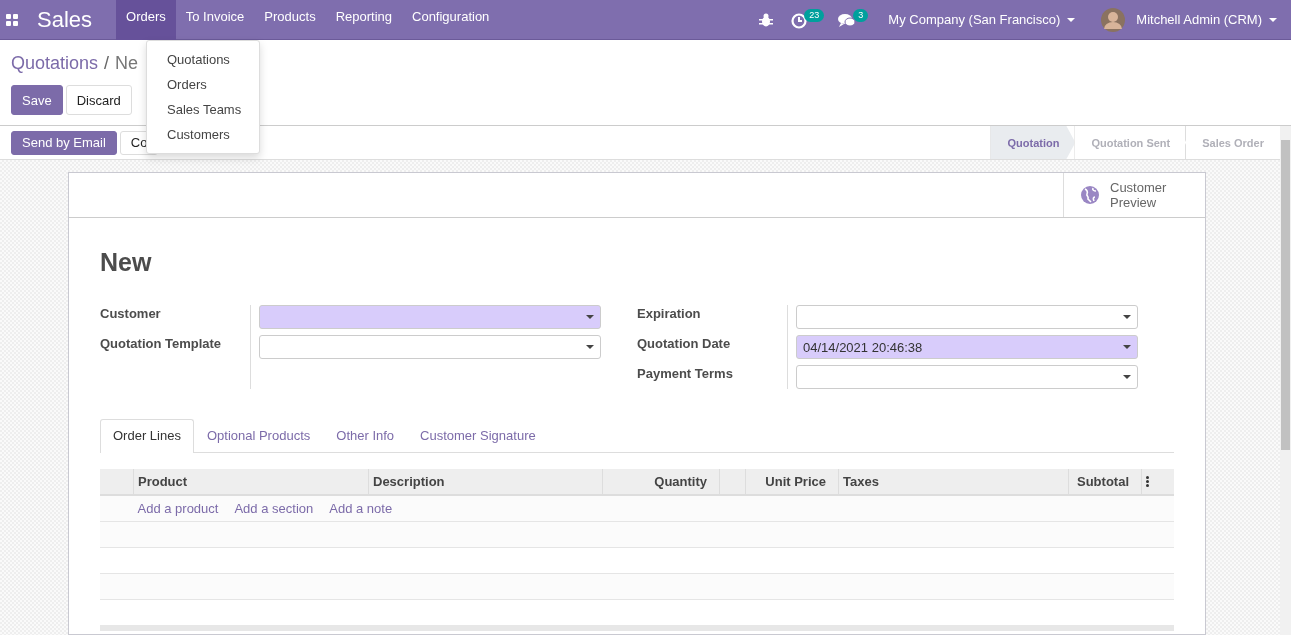 This screenshot has width=1291, height=635. Describe the element at coordinates (861, 15) in the screenshot. I see `message-count-badge: 3` at that location.